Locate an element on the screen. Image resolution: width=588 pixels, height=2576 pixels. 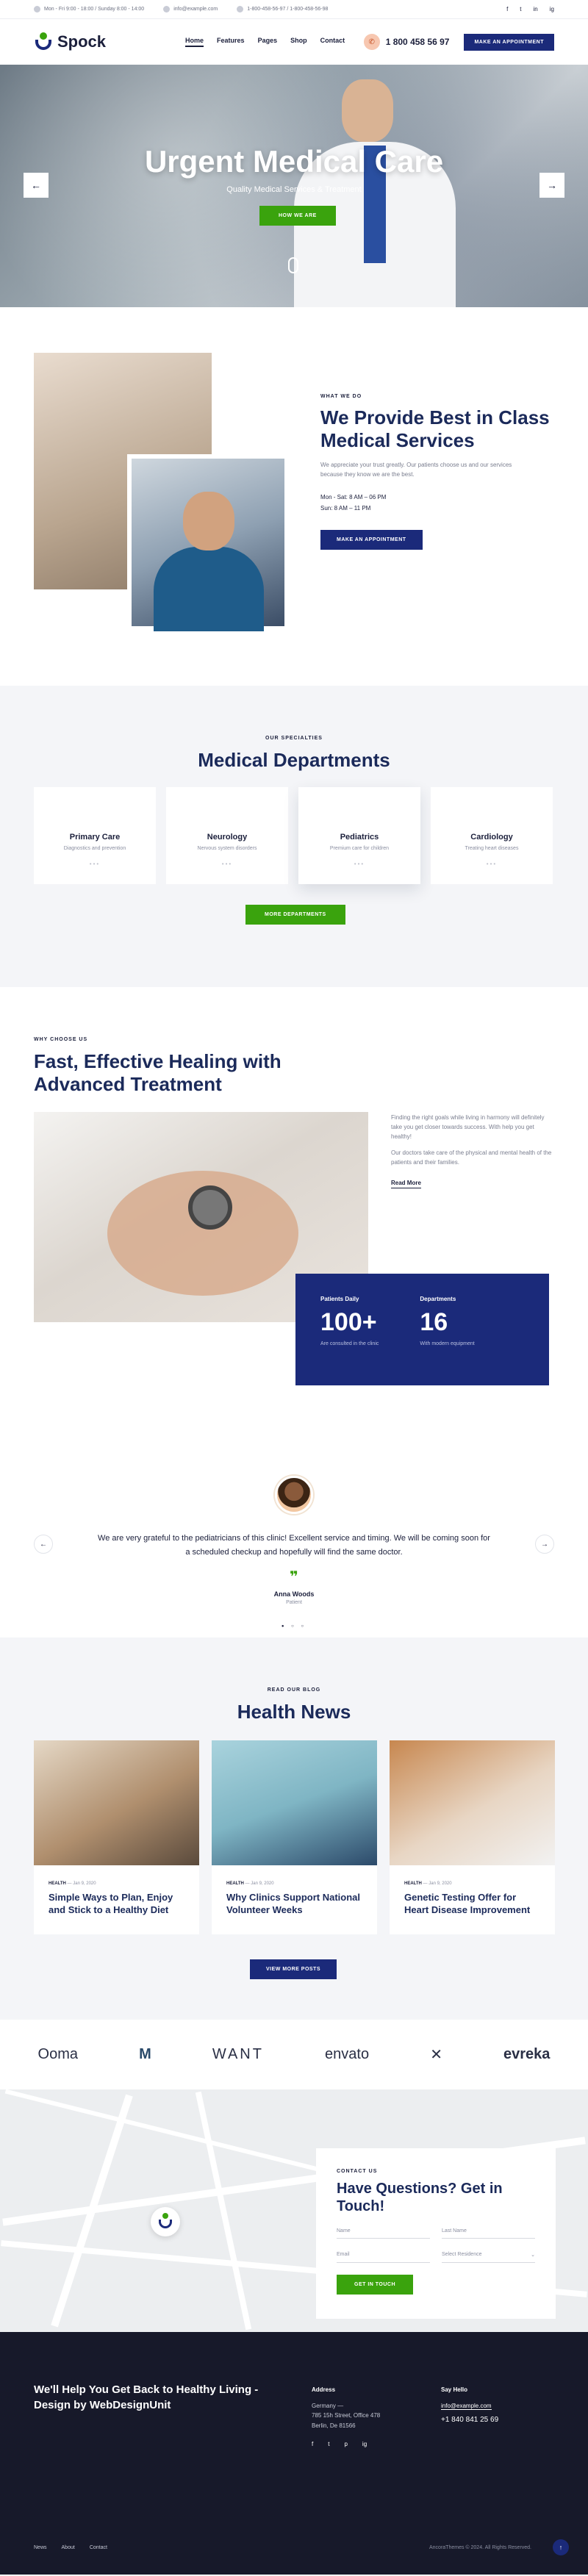
partner-logo-want: WANT is located at coordinates (238, 2054).